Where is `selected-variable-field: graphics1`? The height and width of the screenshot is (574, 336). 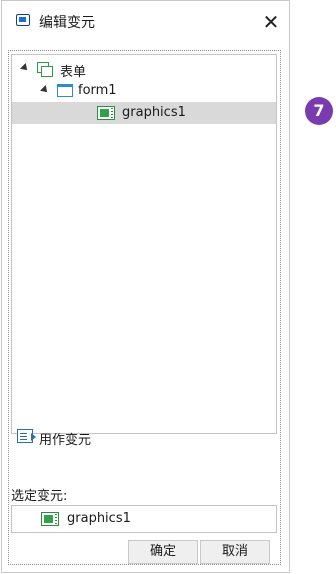 selected-variable-field: graphics1 is located at coordinates (144, 519).